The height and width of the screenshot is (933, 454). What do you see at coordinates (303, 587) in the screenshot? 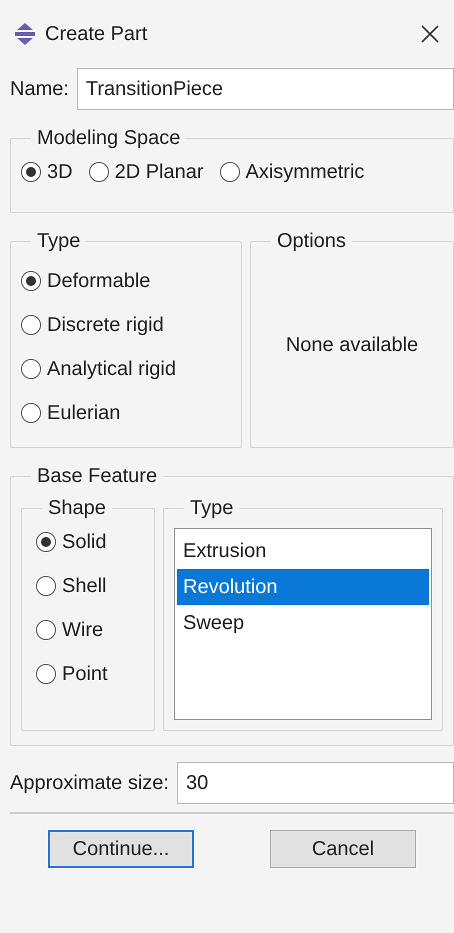
I see `list-item: Revolution` at bounding box center [303, 587].